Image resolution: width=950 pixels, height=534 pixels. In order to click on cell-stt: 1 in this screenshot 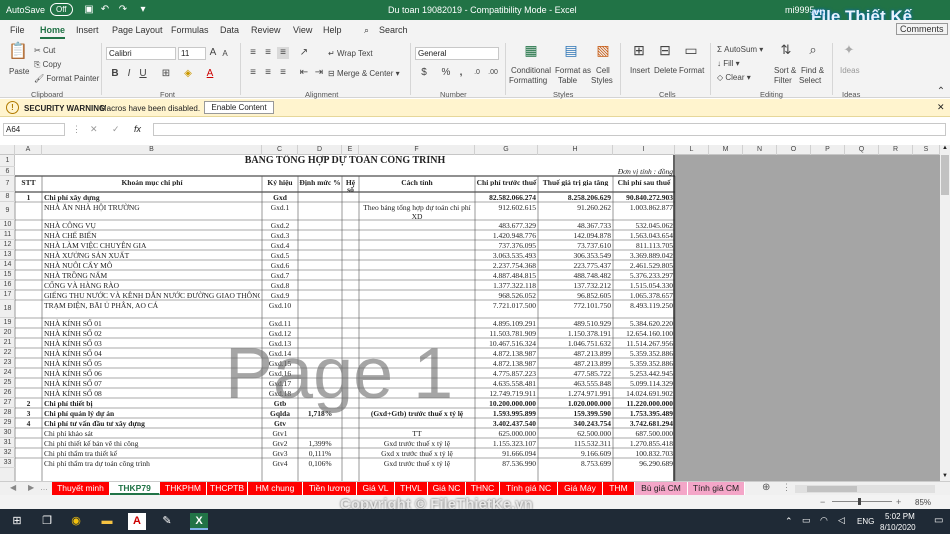, I will do `click(28, 197)`.